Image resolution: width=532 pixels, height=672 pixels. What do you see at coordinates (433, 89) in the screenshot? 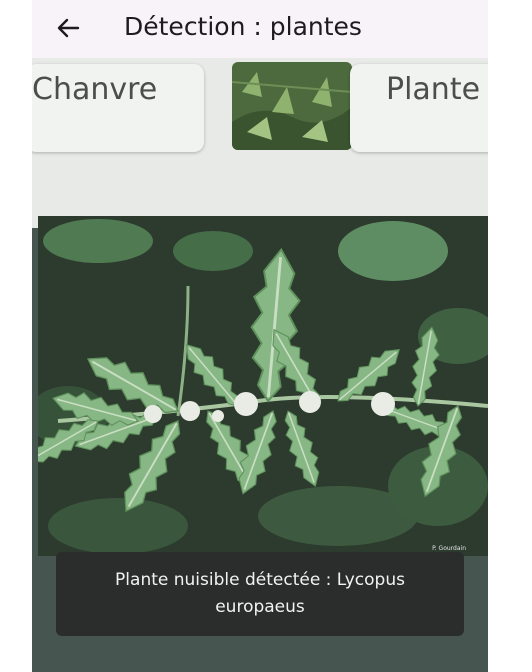
I see `printed-card-right-text: Plante` at bounding box center [433, 89].